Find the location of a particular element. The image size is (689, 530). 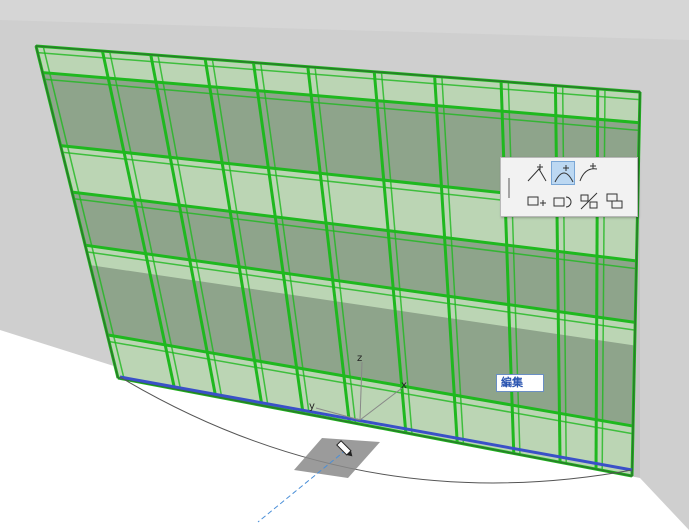

axis-label-z: z is located at coordinates (359, 358).